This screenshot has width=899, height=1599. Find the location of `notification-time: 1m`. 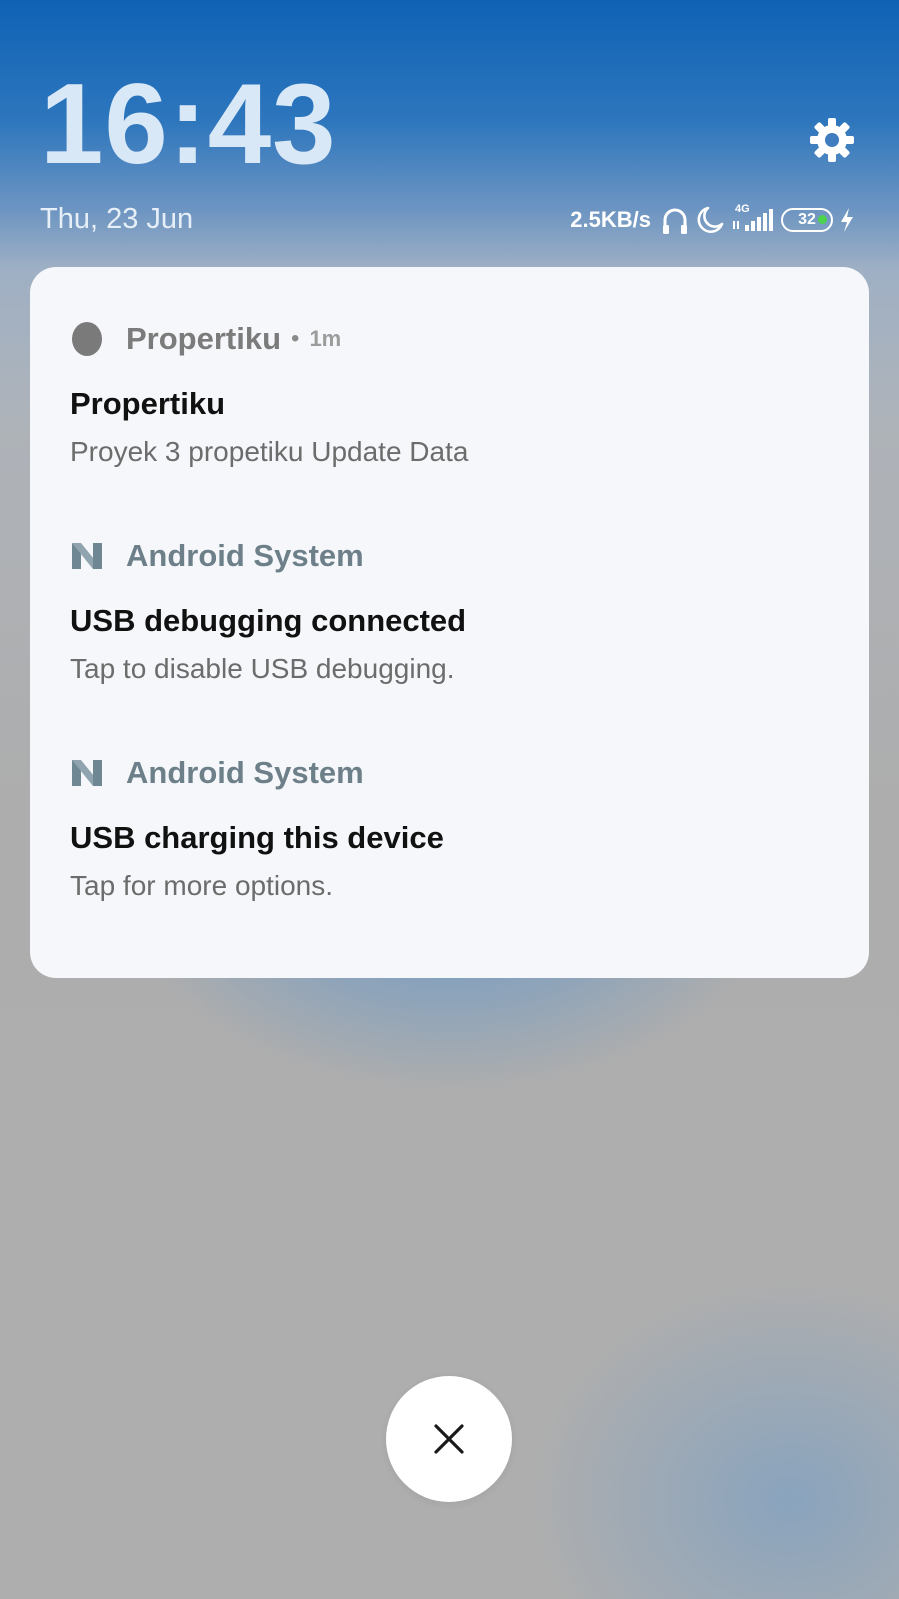

notification-time: 1m is located at coordinates (325, 338).